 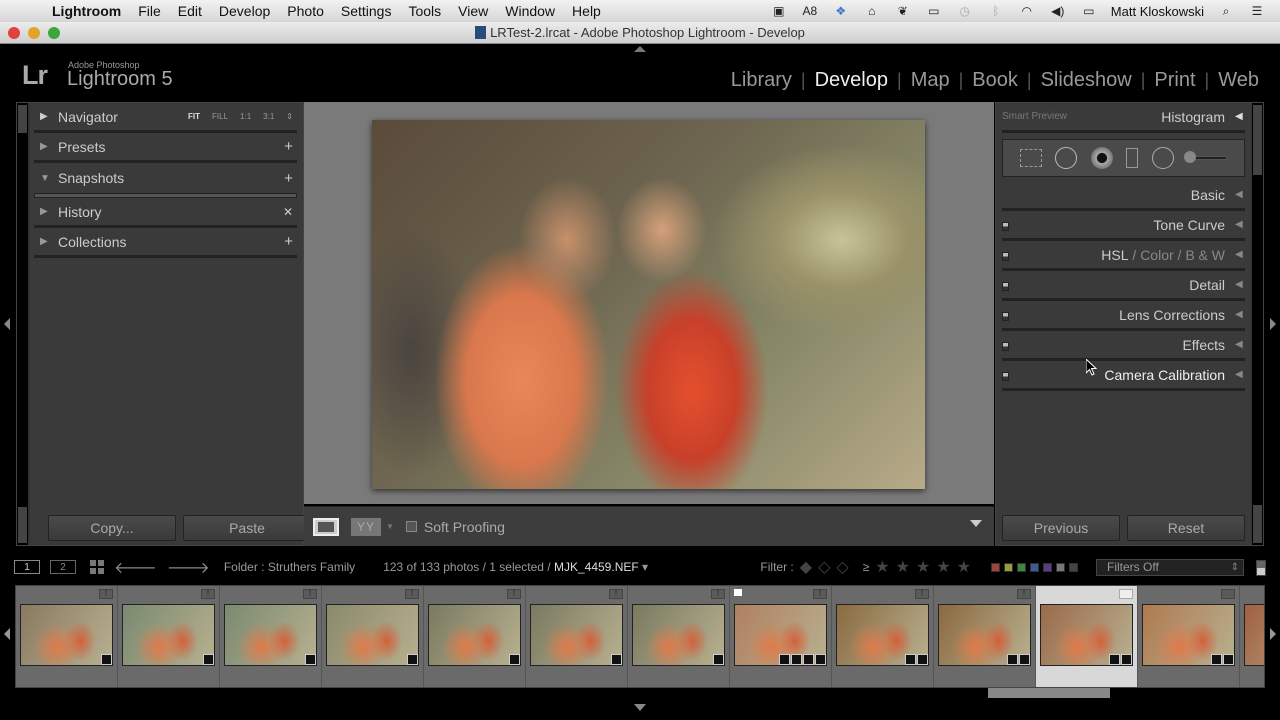 What do you see at coordinates (464, 527) in the screenshot?
I see `soft-proofing-label: Soft Proofing` at bounding box center [464, 527].